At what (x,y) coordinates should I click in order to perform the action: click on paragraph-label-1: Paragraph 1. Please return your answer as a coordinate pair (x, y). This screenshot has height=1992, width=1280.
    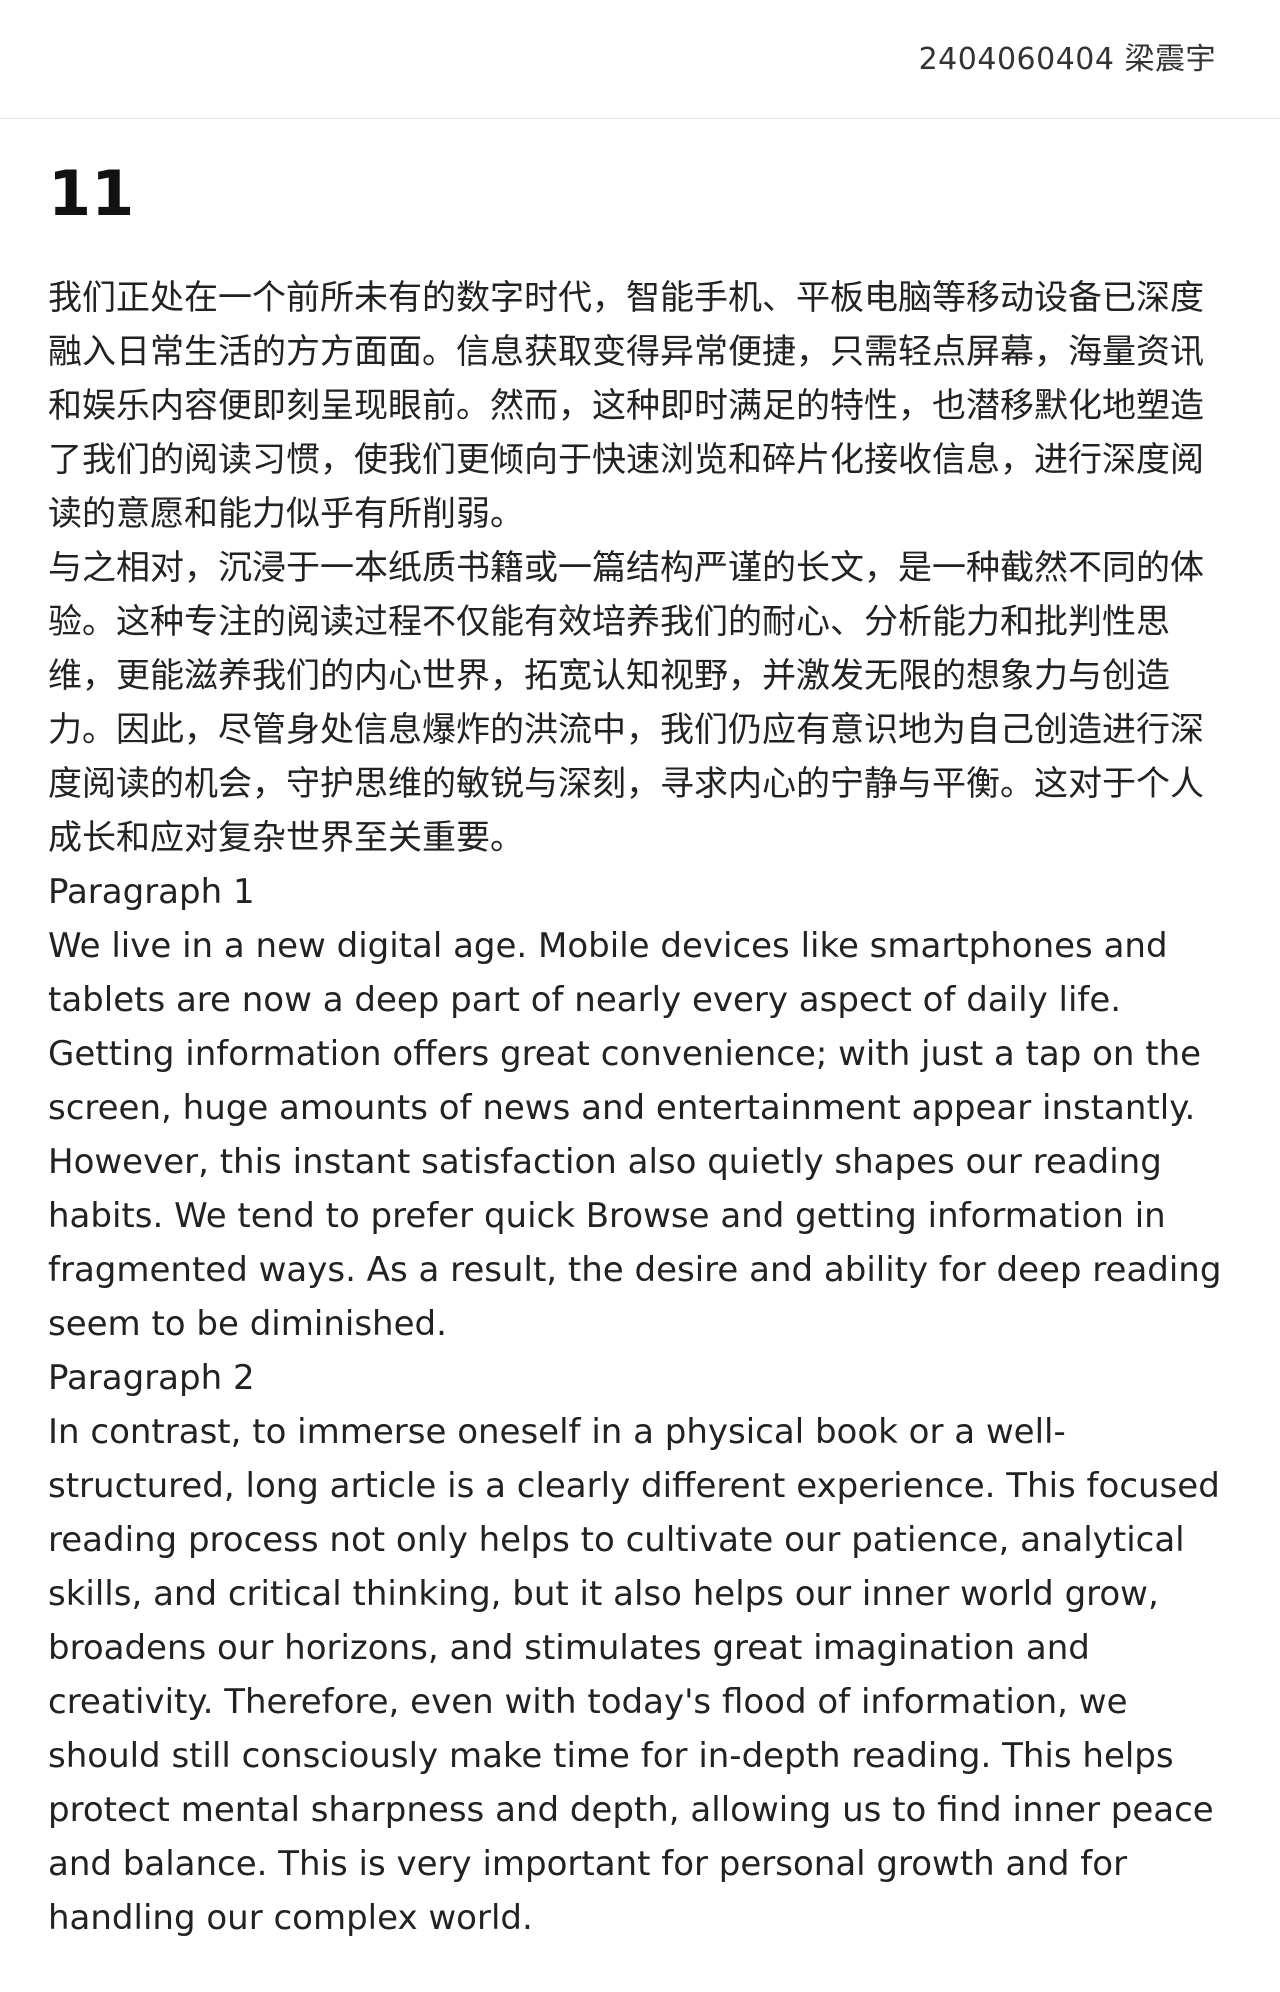
    Looking at the image, I should click on (151, 892).